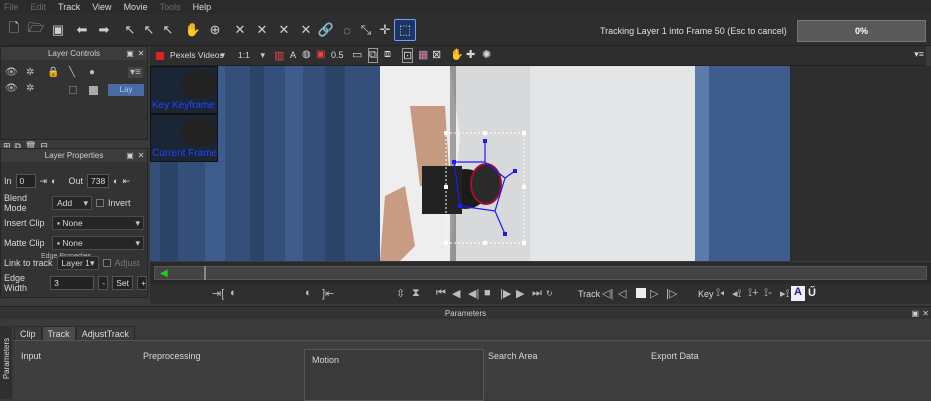 The width and height of the screenshot is (931, 401). I want to click on hand-icon: ✋, so click(193, 30).